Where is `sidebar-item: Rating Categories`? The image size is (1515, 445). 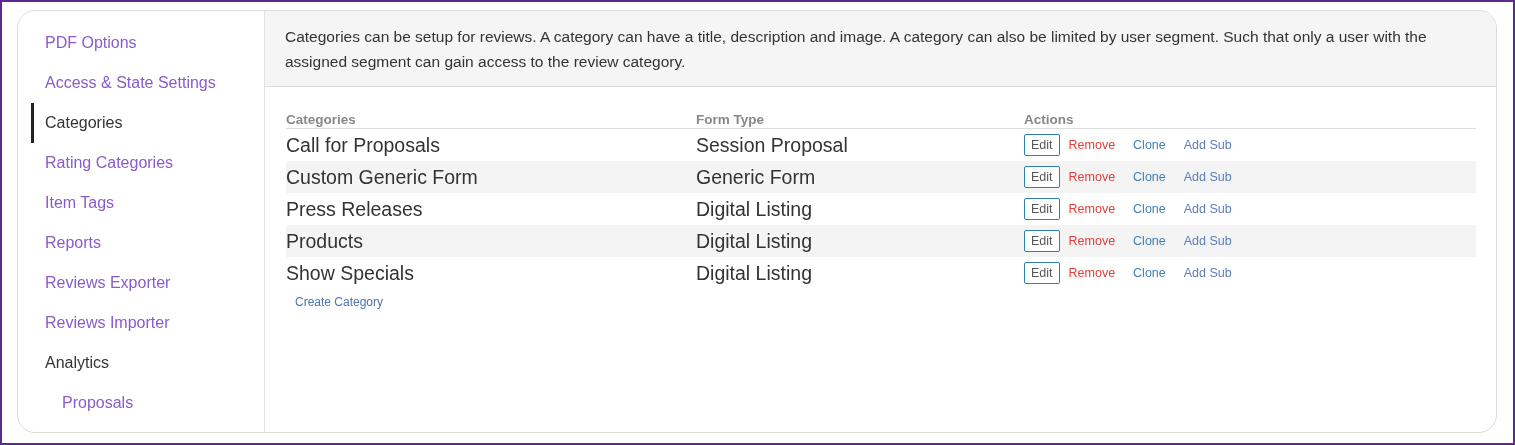
sidebar-item: Rating Categories is located at coordinates (147, 163).